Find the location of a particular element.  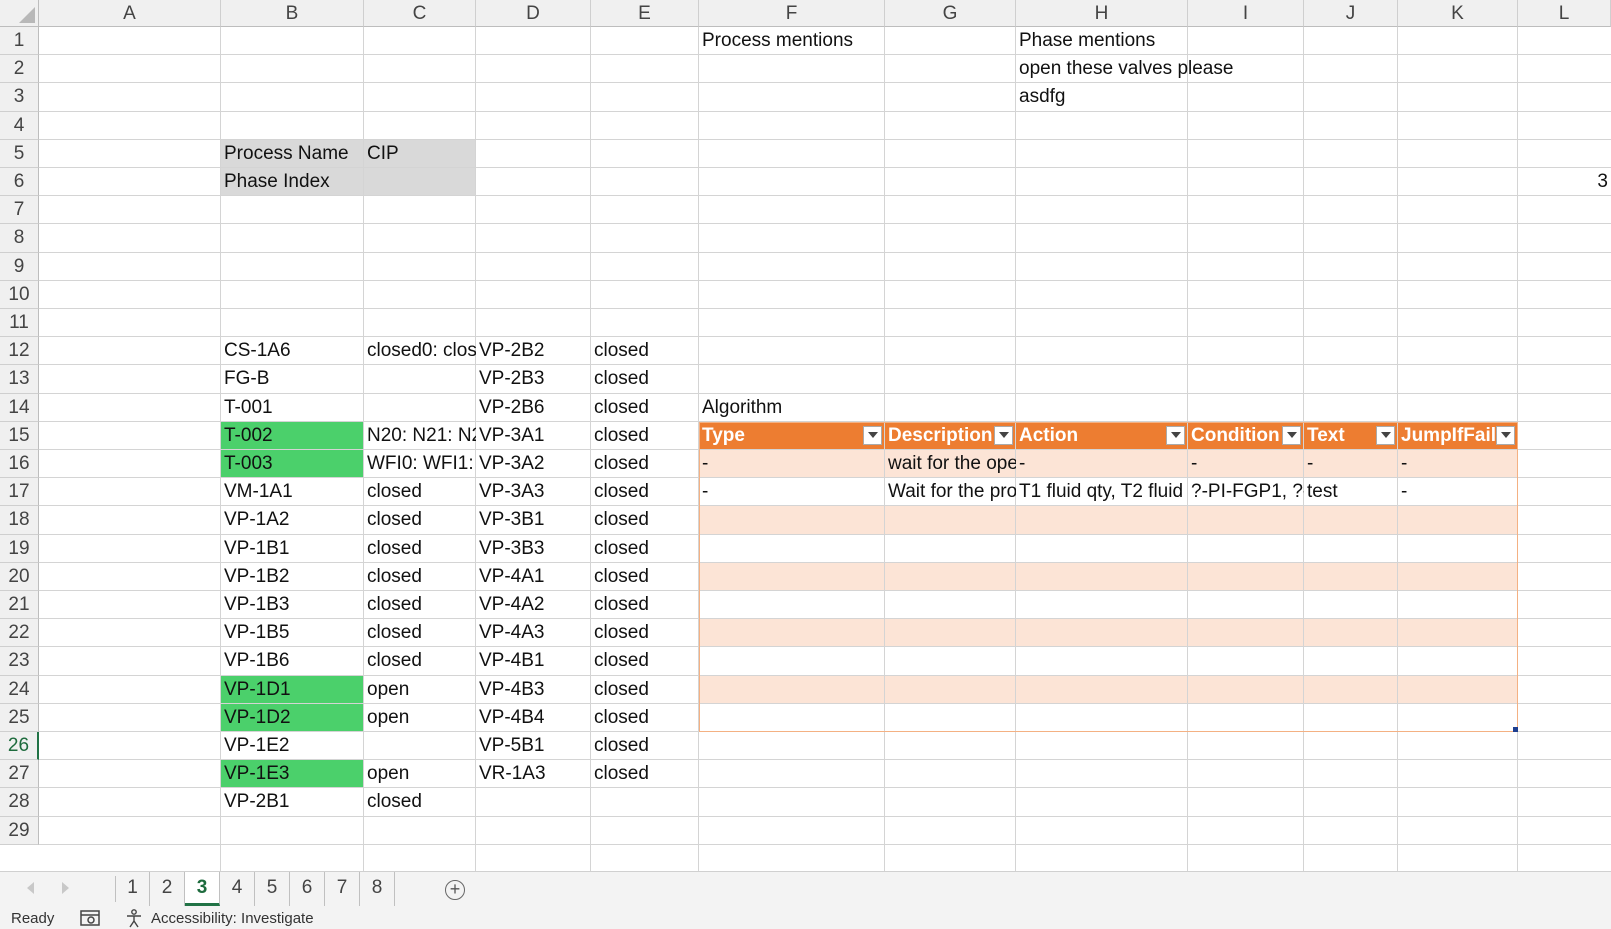

cell-b23: VP-1B6 is located at coordinates (292, 661).